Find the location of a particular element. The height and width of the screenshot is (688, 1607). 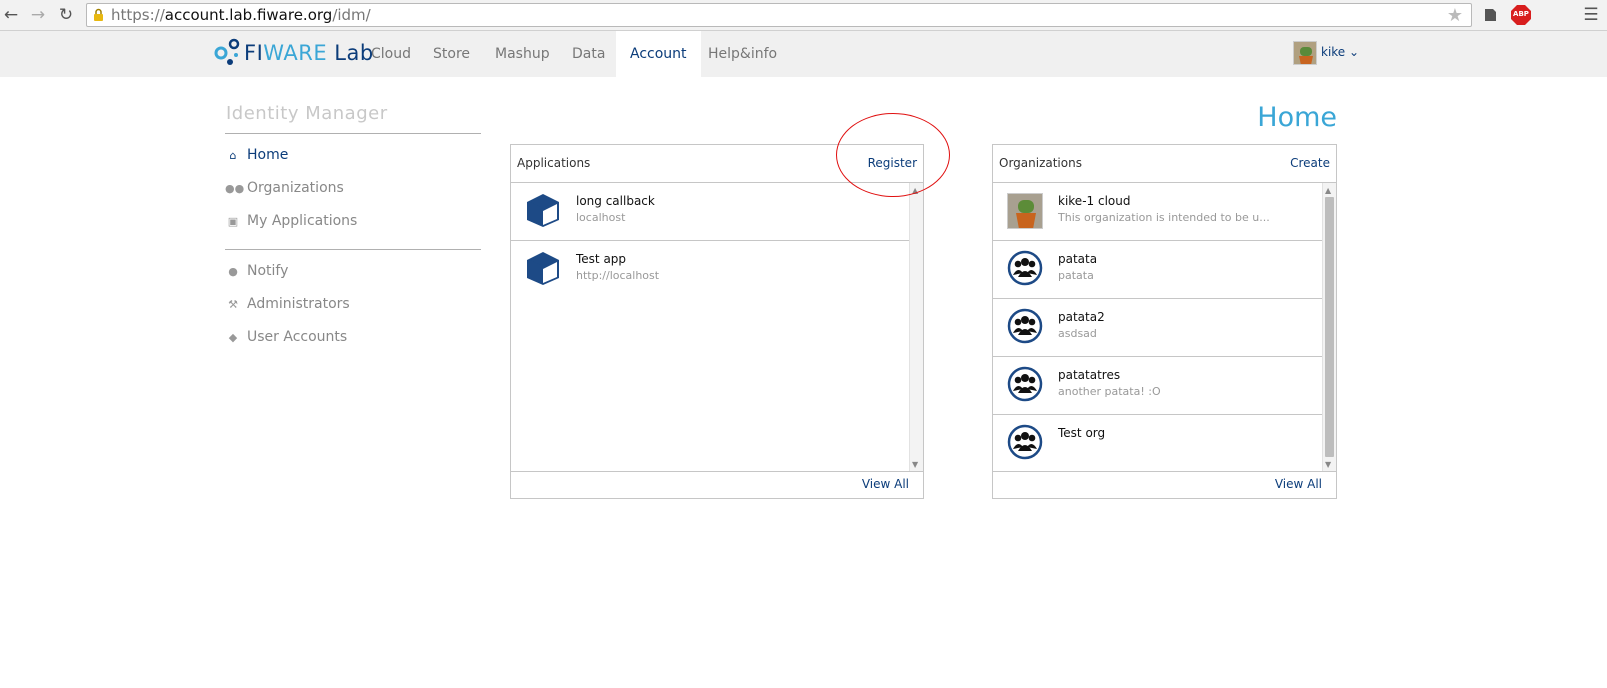

sidebar-item-notify: ● Notify is located at coordinates (256, 274).